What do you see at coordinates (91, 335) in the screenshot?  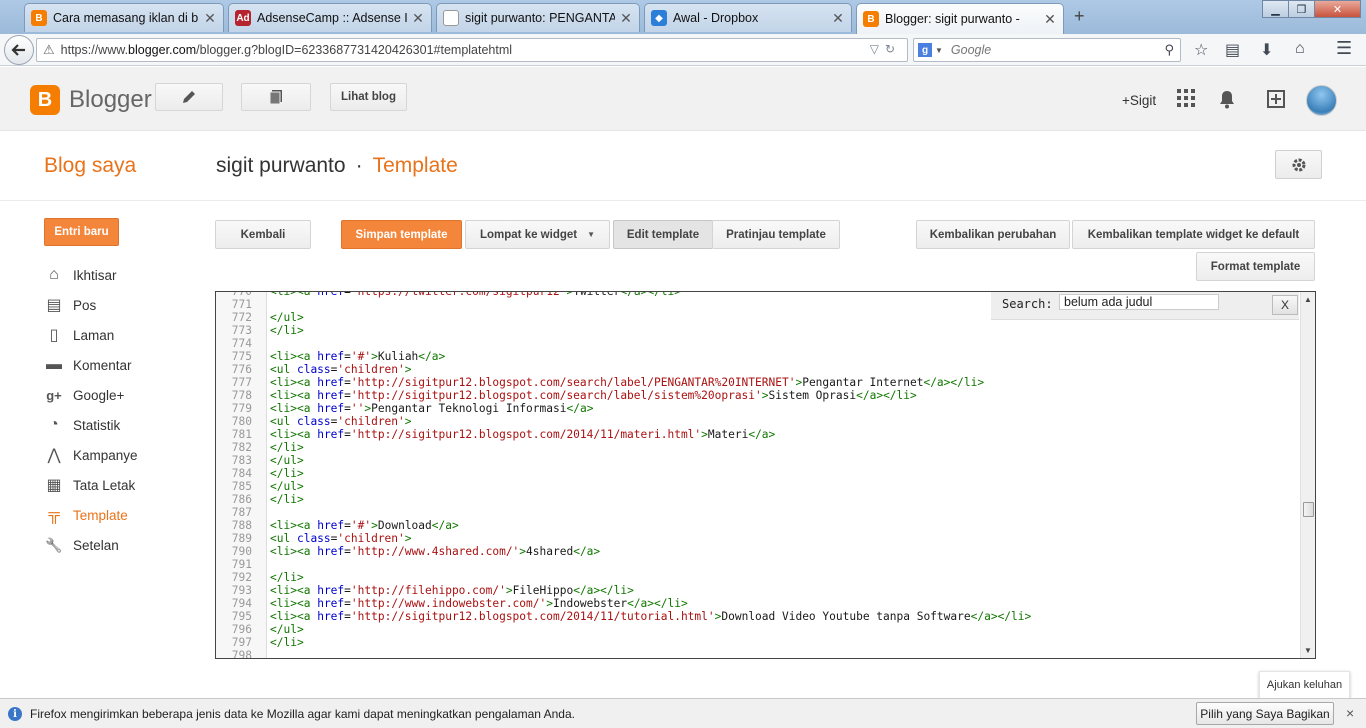 I see `sidebar-item-laman: ▯ Laman` at bounding box center [91, 335].